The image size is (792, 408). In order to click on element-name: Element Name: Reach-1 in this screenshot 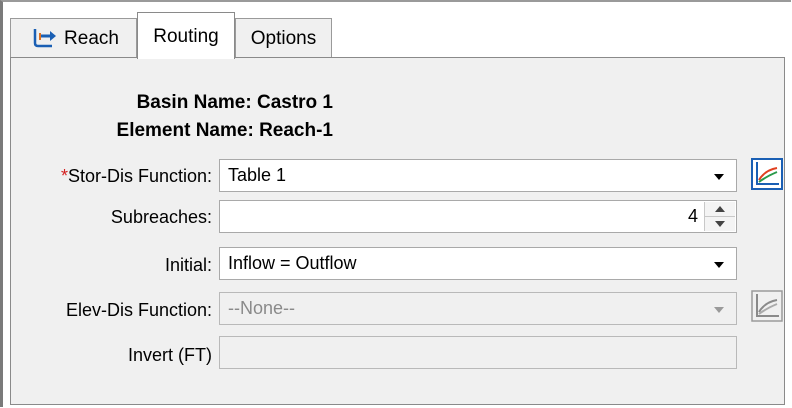, I will do `click(225, 131)`.